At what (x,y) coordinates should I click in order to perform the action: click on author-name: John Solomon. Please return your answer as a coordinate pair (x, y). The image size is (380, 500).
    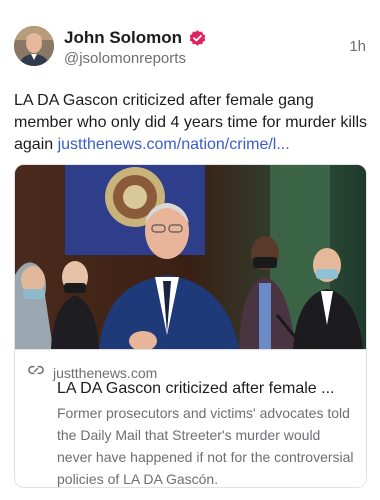
    Looking at the image, I should click on (123, 38).